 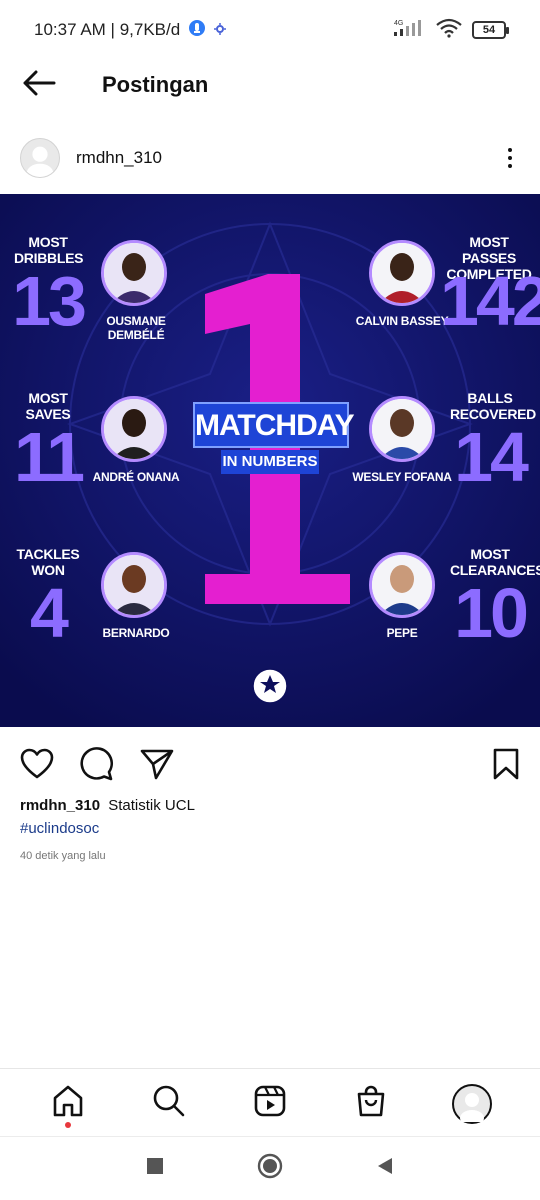 I want to click on post-username: rmdhn_310, so click(x=119, y=158).